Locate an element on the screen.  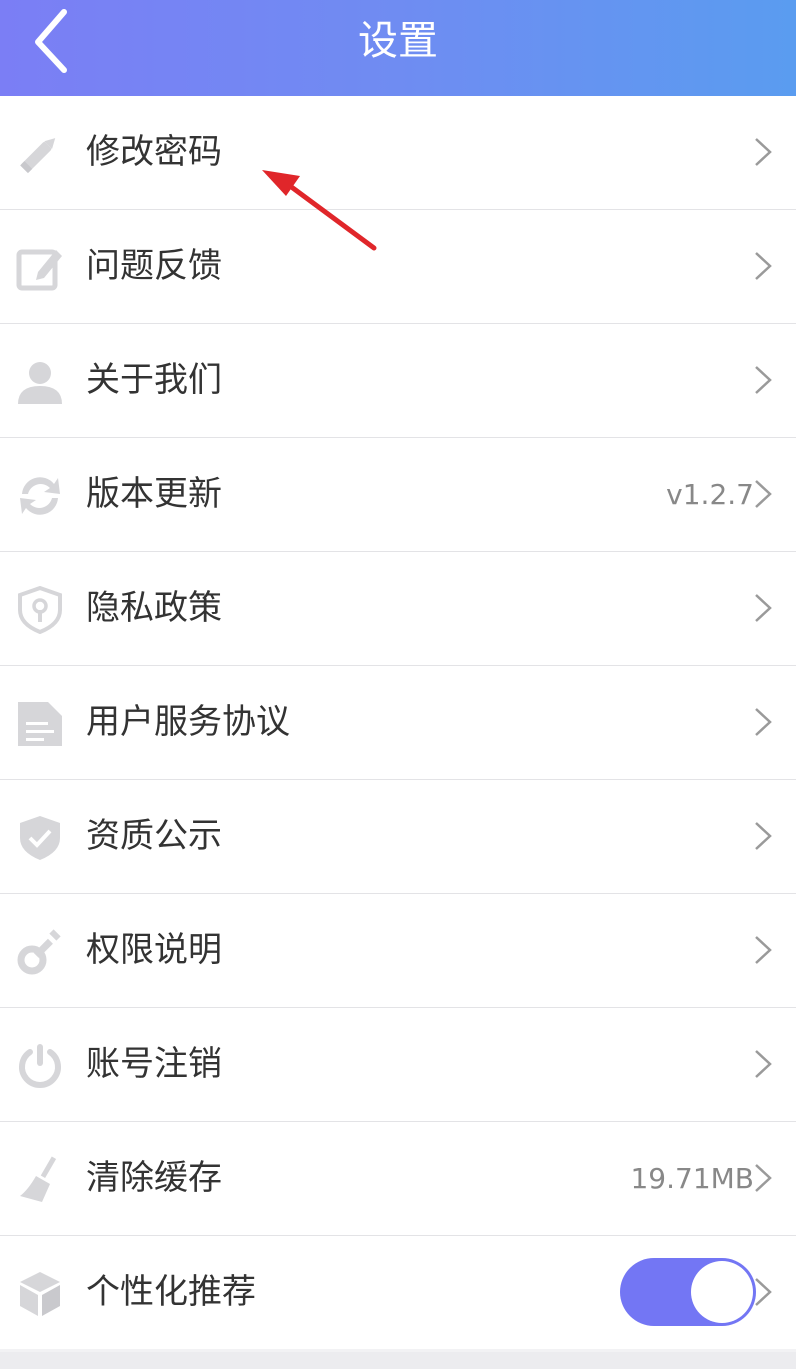
settings-row-clear-cache: 清除缓存 19.71MB is located at coordinates (398, 1179).